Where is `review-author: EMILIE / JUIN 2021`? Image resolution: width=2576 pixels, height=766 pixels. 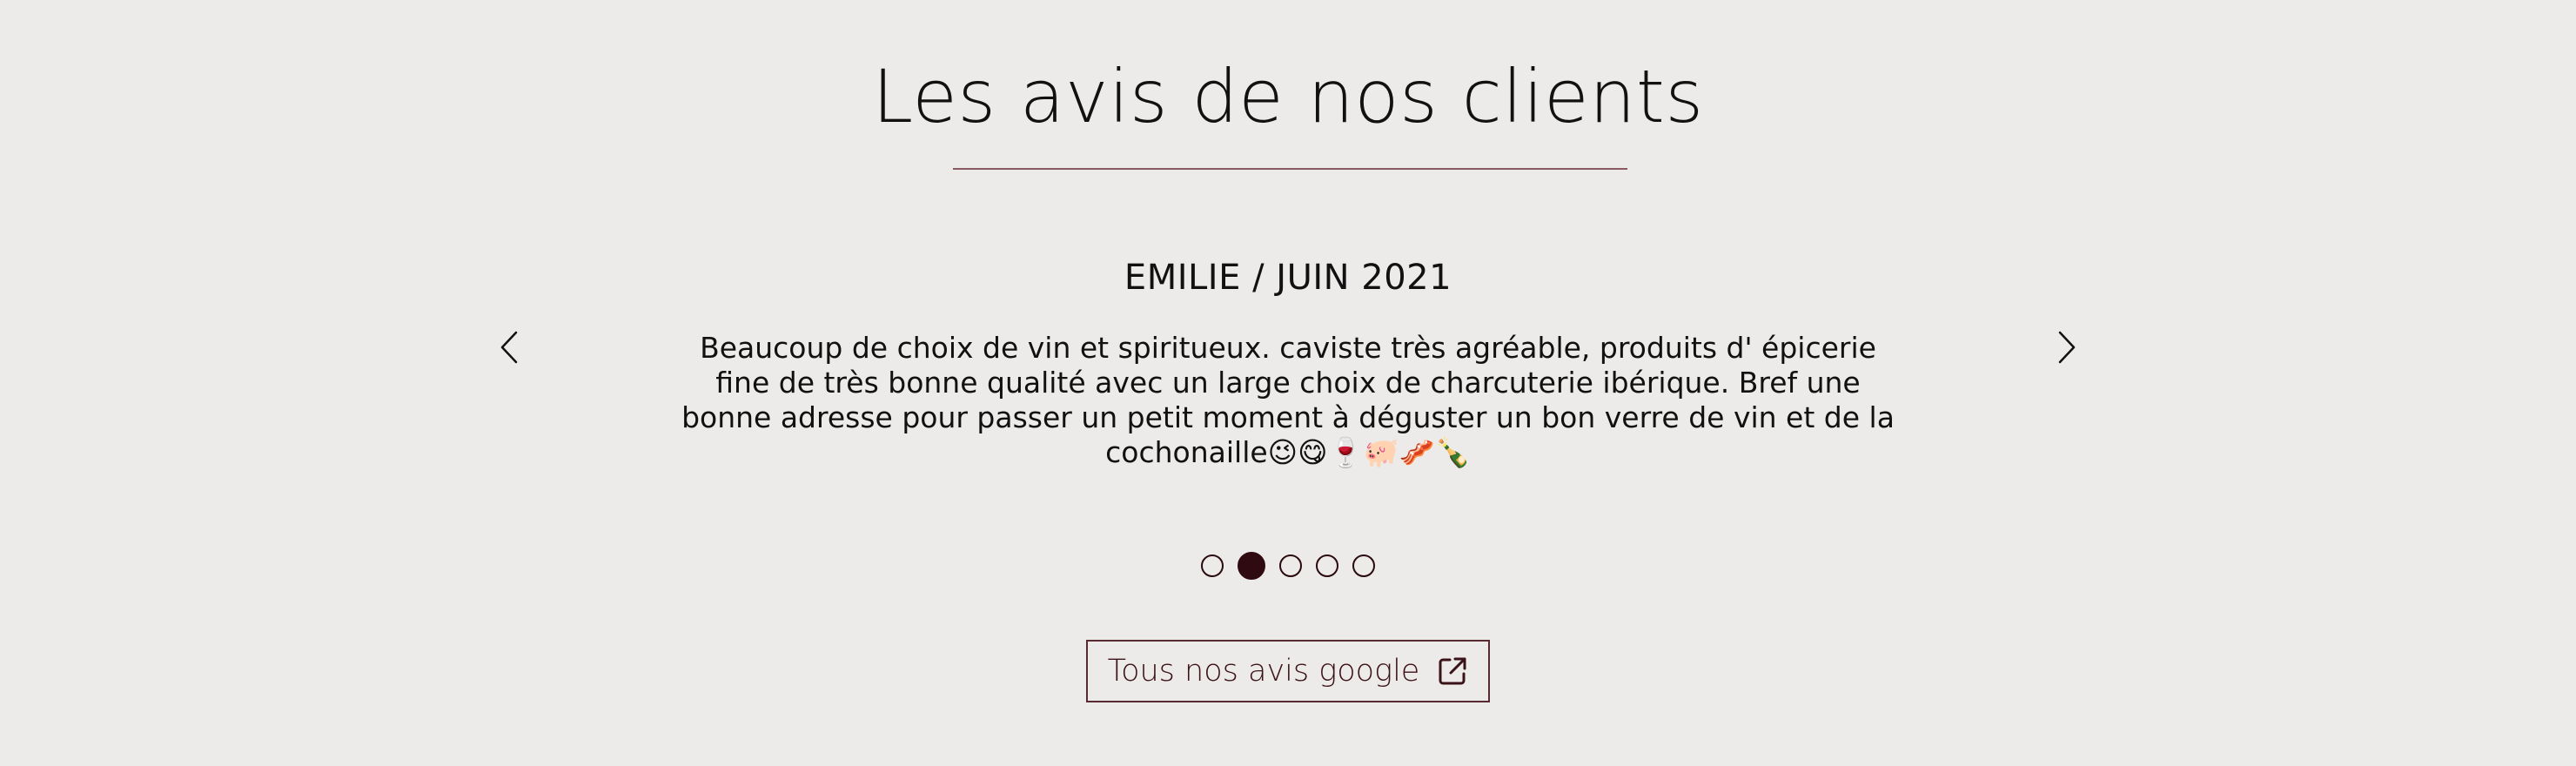
review-author: EMILIE / JUIN 2021 is located at coordinates (1288, 278).